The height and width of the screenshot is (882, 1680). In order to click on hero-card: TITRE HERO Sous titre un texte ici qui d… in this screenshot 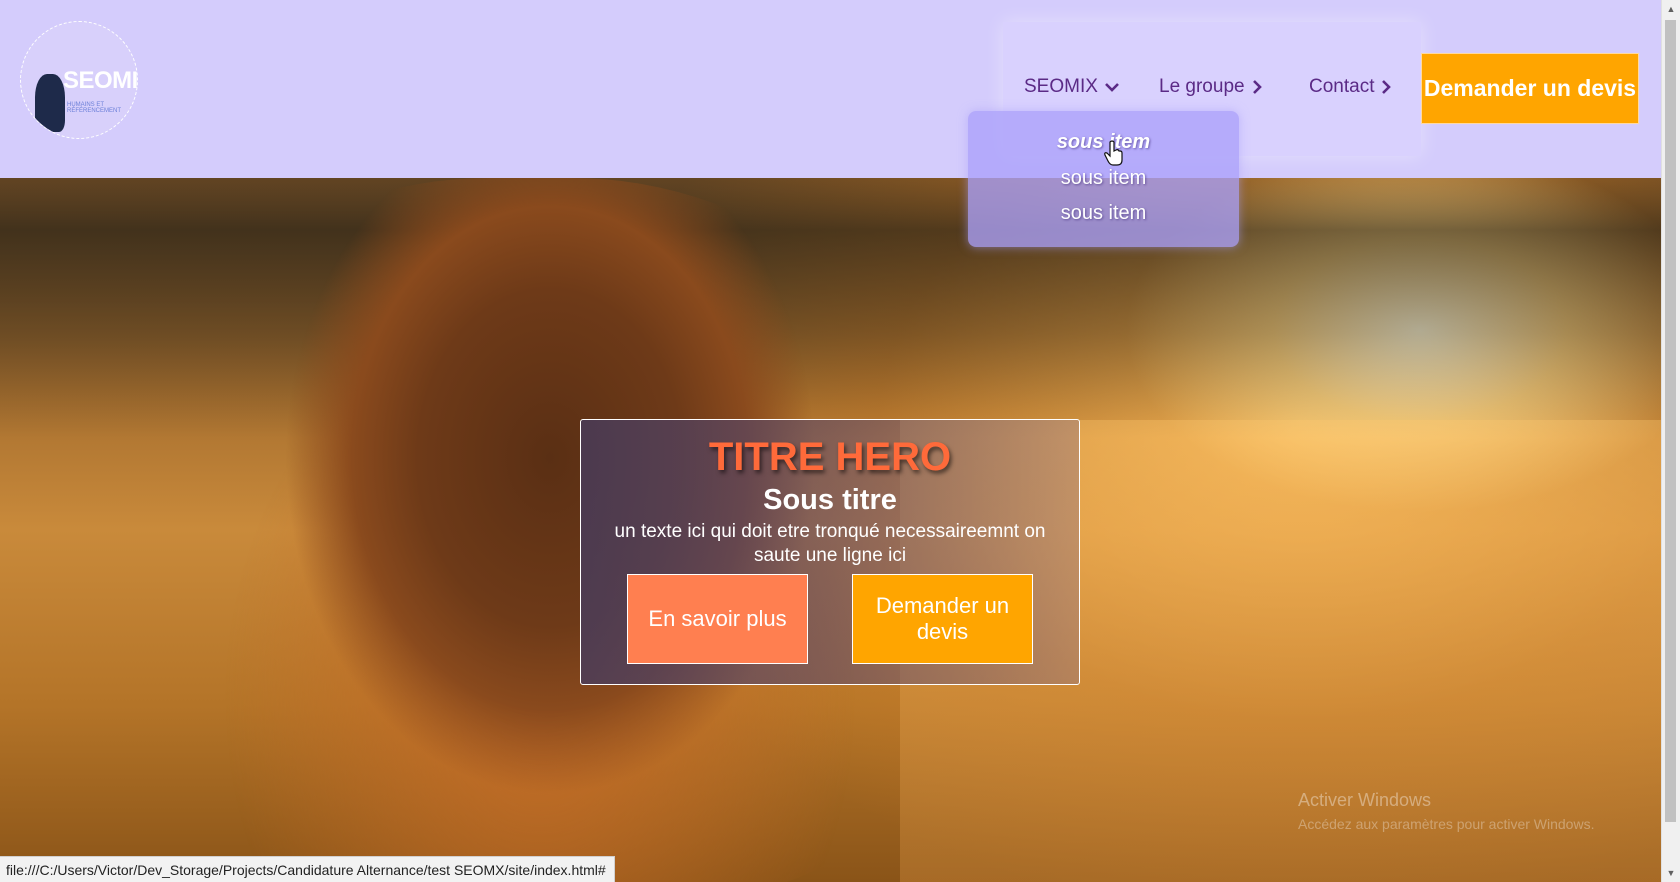, I will do `click(830, 552)`.